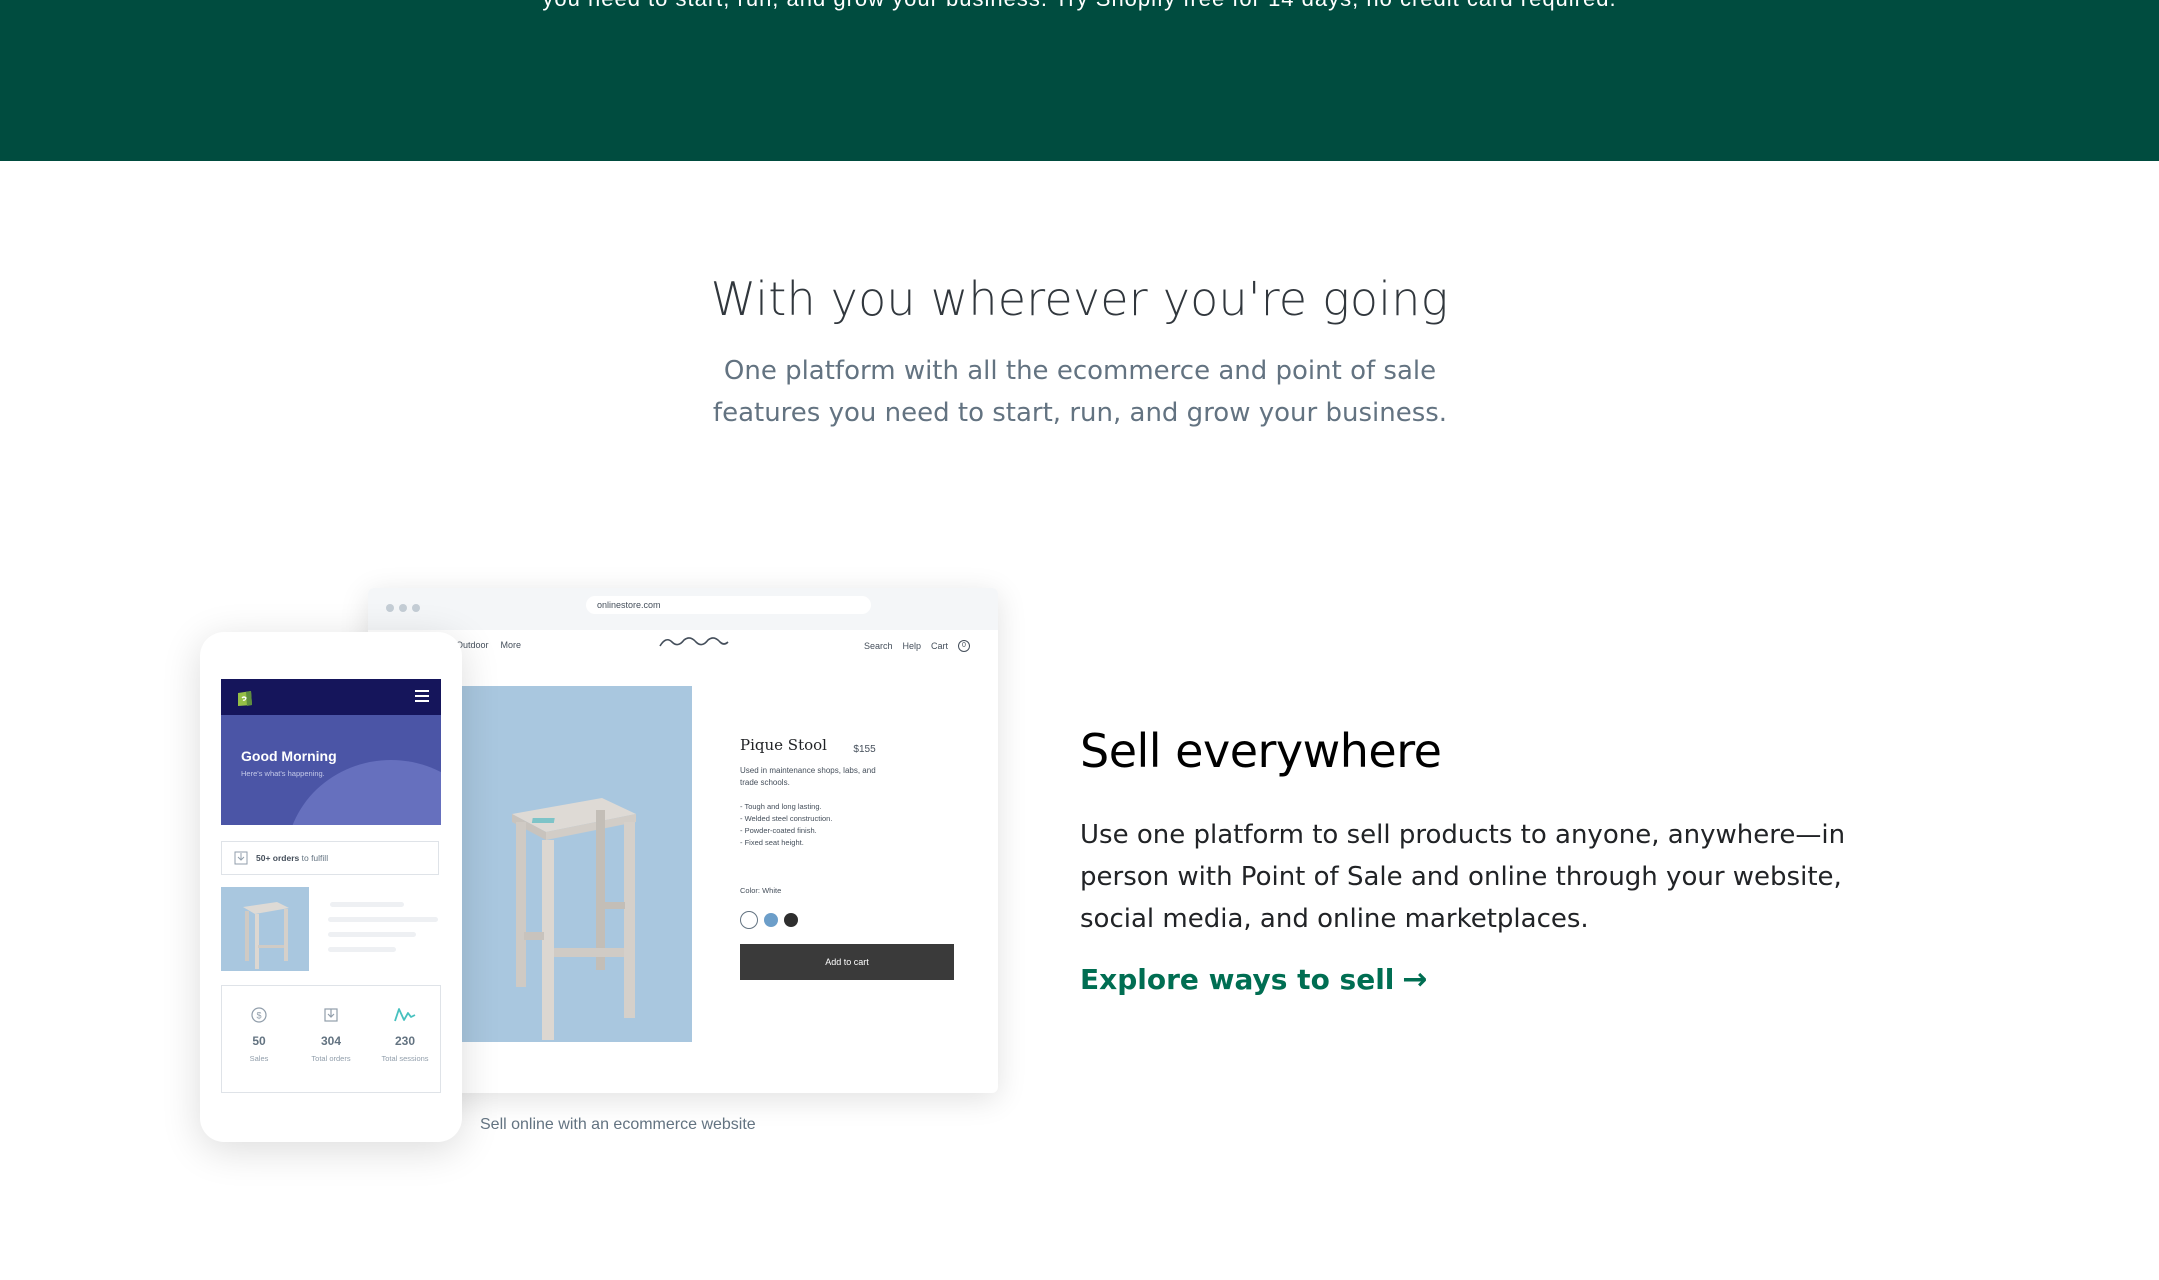  I want to click on stat-value: 50, so click(259, 1041).